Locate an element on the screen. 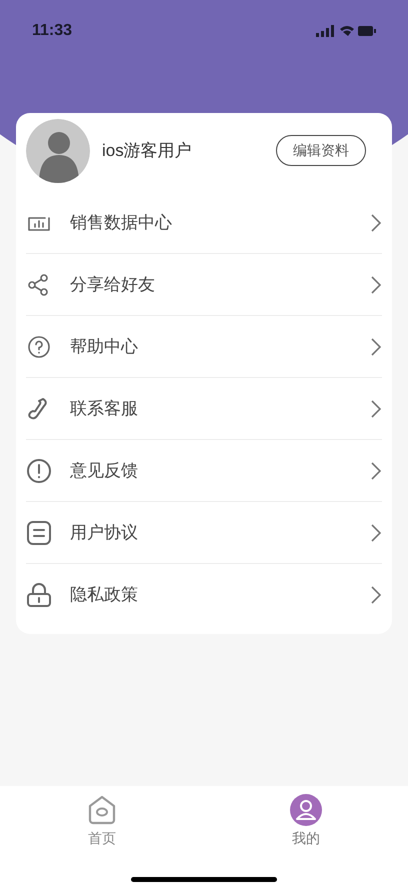 This screenshot has width=408, height=890. menu-item: 分享给好友 is located at coordinates (204, 285).